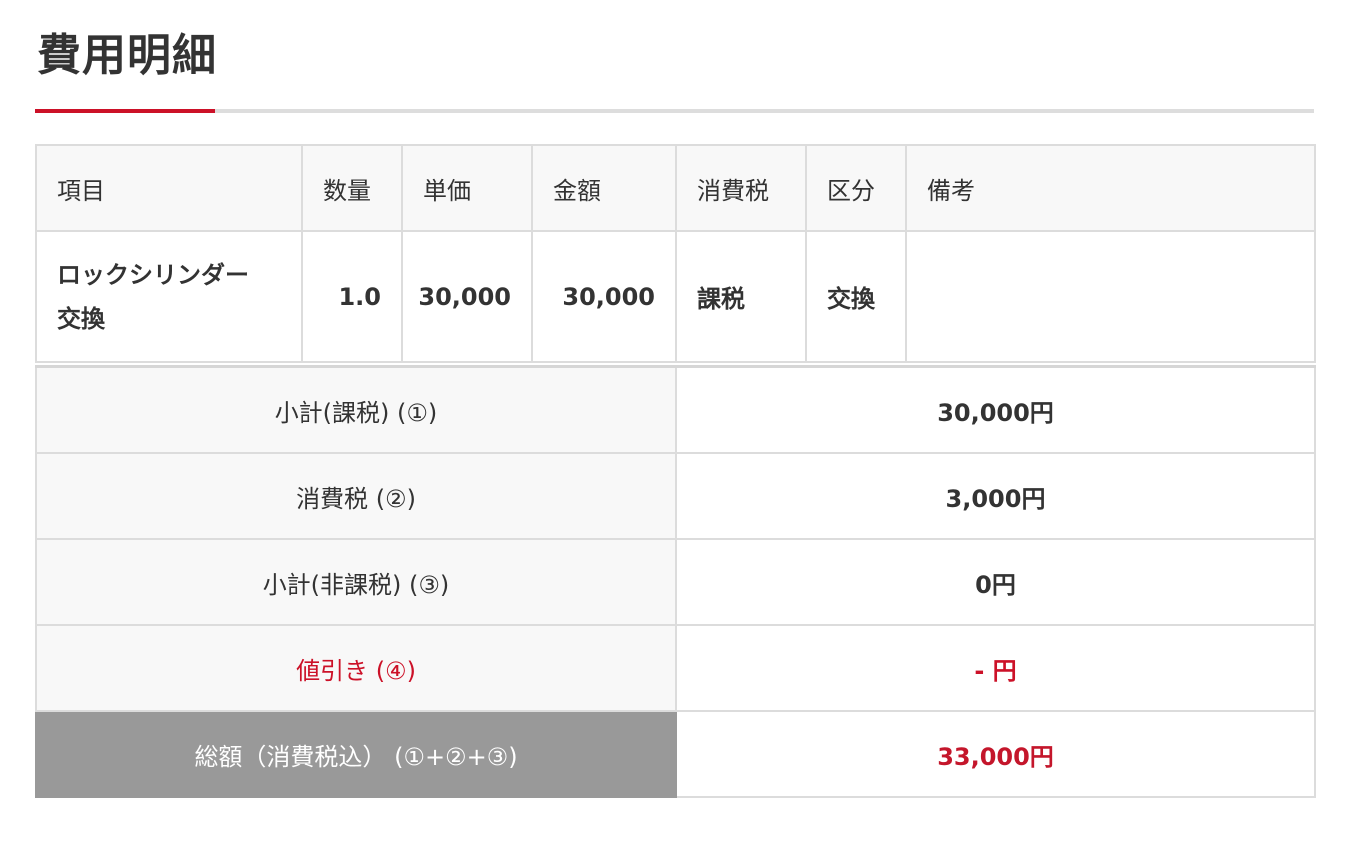  Describe the element at coordinates (674, 111) in the screenshot. I see `title-underline` at that location.